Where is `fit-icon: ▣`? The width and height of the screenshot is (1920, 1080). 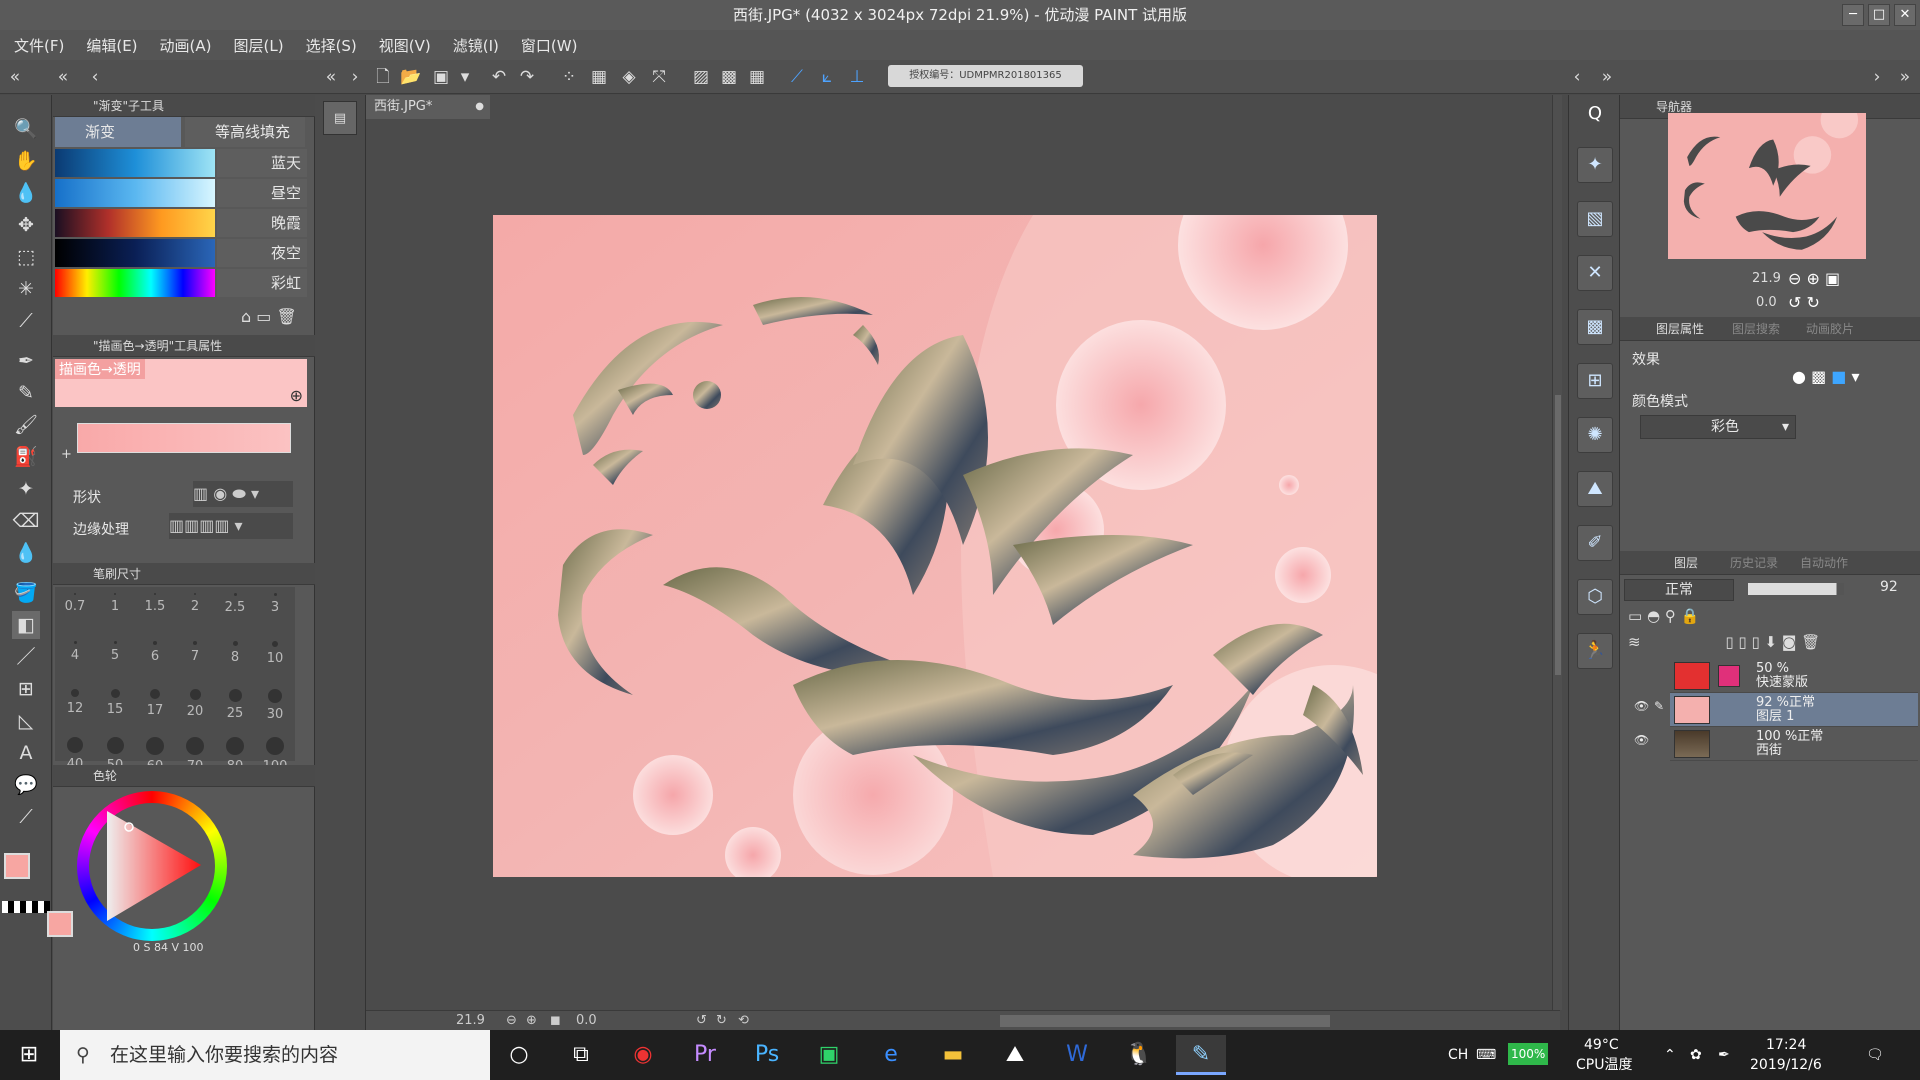 fit-icon: ▣ is located at coordinates (1832, 278).